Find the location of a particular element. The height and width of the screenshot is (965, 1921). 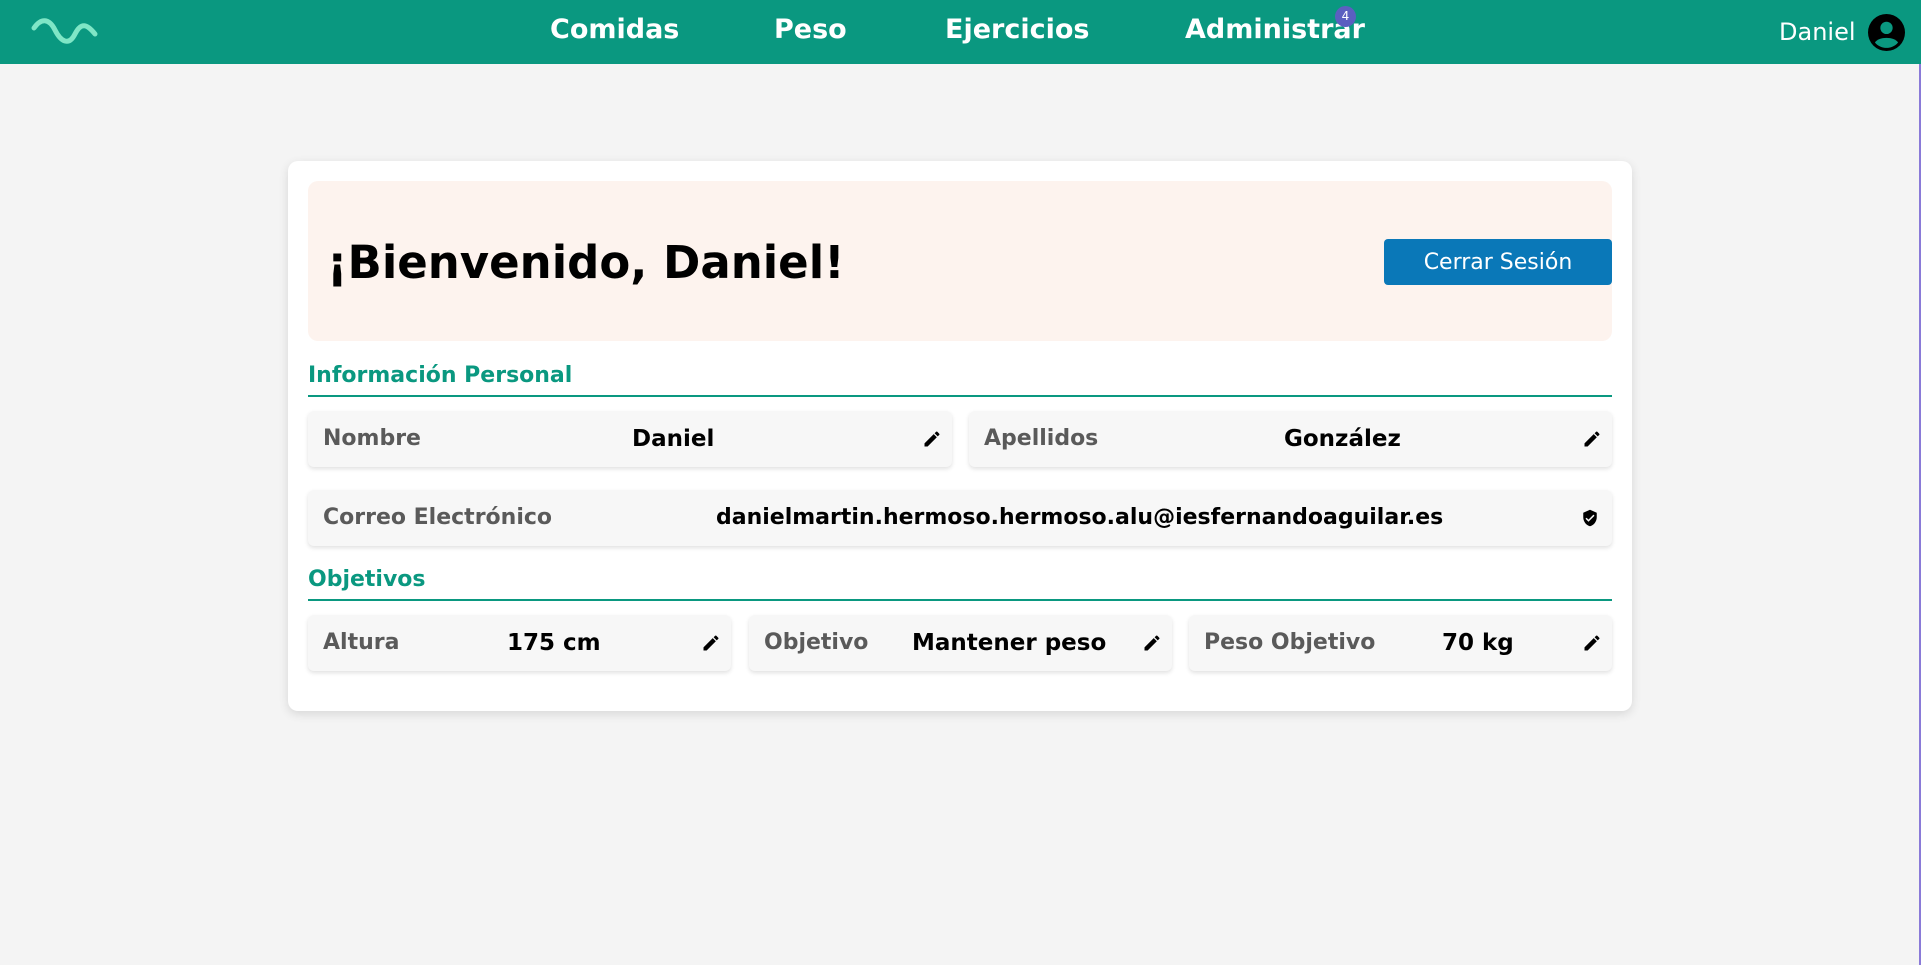

field-label: Altura is located at coordinates (361, 642).